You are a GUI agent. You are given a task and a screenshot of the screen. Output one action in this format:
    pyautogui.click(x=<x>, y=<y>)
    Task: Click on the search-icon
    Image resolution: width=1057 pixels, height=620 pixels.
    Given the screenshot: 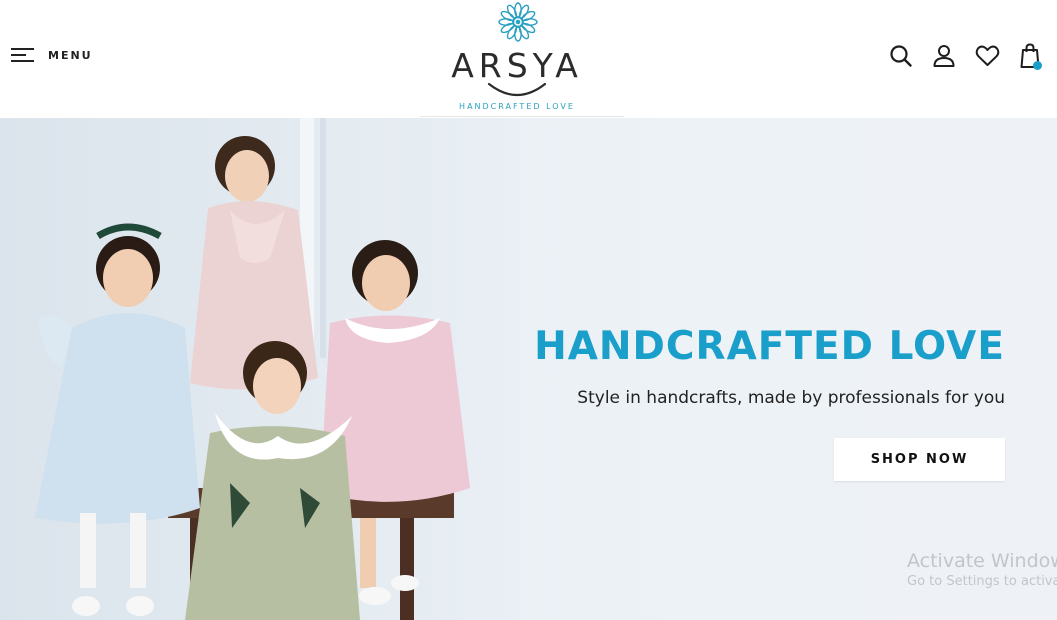 What is the action you would take?
    pyautogui.click(x=901, y=56)
    